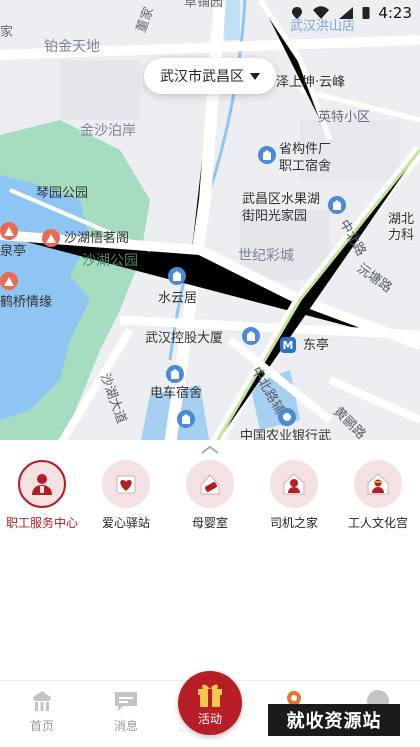 Image resolution: width=420 pixels, height=747 pixels. What do you see at coordinates (41, 523) in the screenshot?
I see `category-label: 职工服务中心` at bounding box center [41, 523].